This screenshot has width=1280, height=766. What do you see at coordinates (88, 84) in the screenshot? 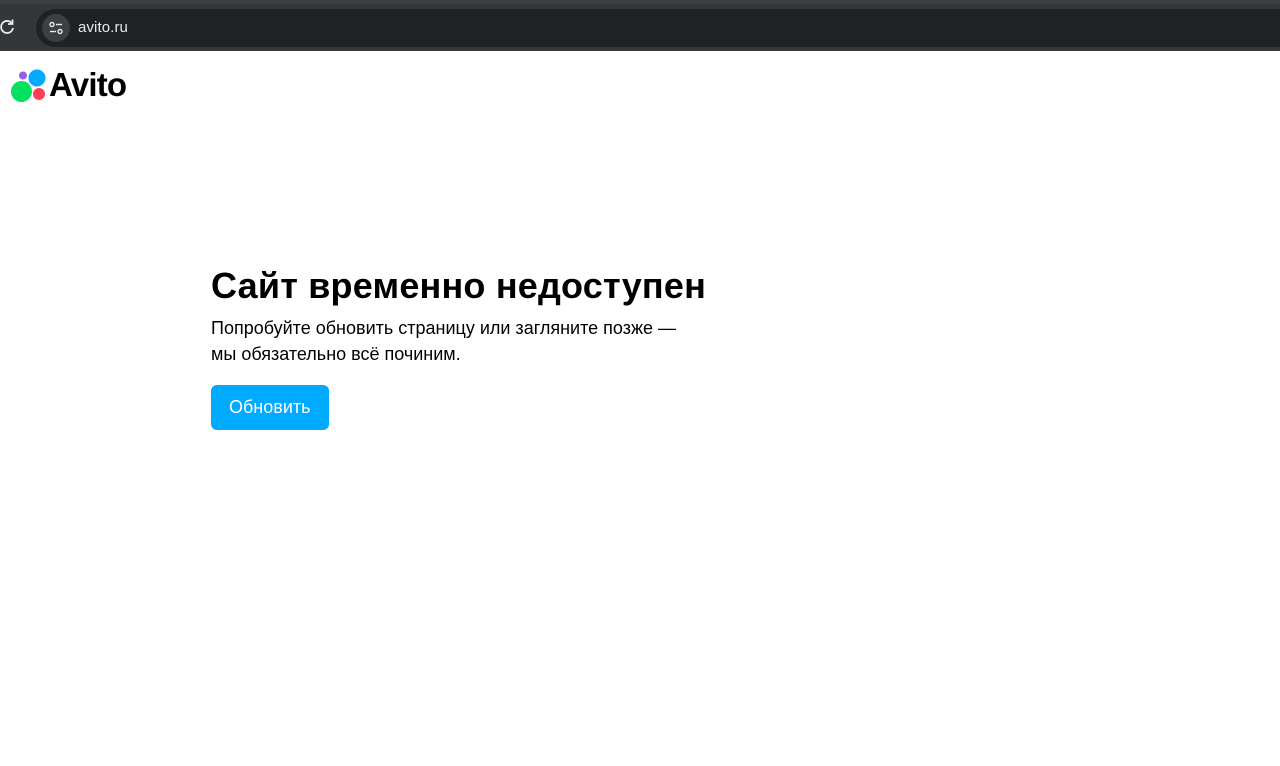
I see `logo-wordmark: Avito` at bounding box center [88, 84].